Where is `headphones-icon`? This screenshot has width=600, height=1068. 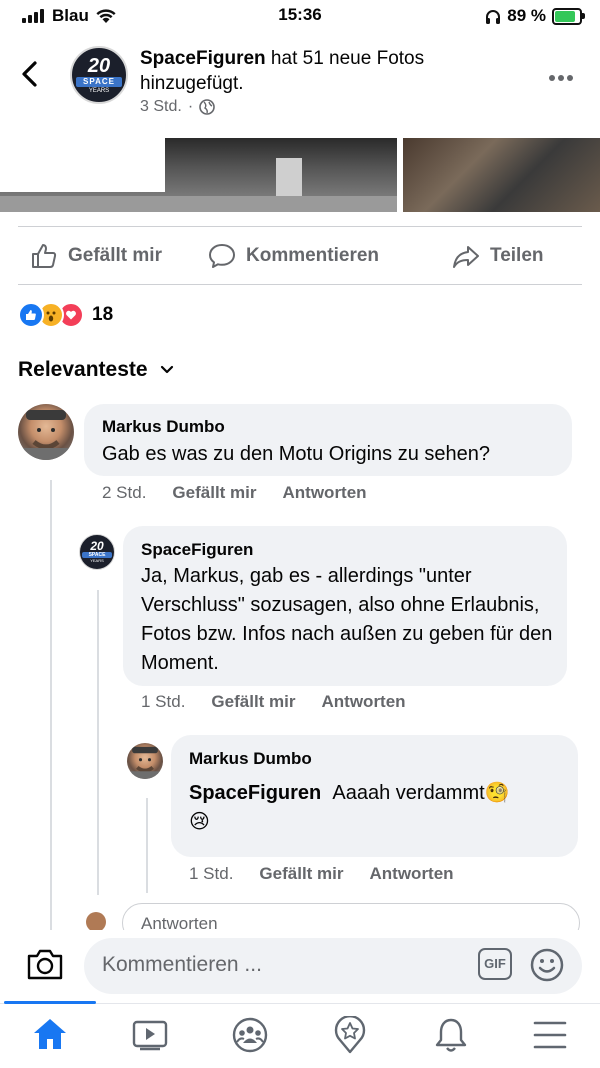 headphones-icon is located at coordinates (493, 16).